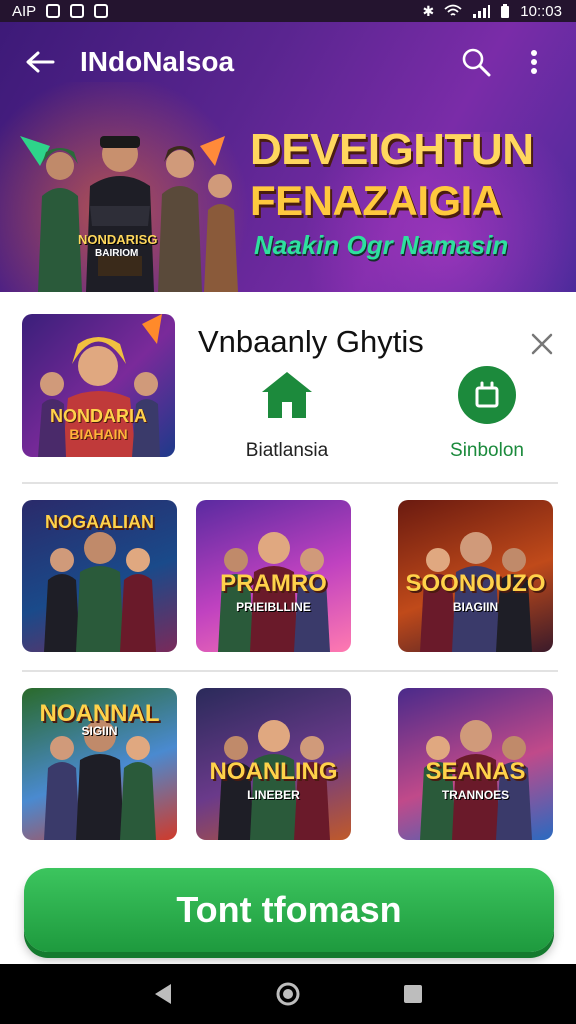 This screenshot has width=576, height=1024. I want to click on game-tile-subcaption: SIGIIN, so click(99, 731).